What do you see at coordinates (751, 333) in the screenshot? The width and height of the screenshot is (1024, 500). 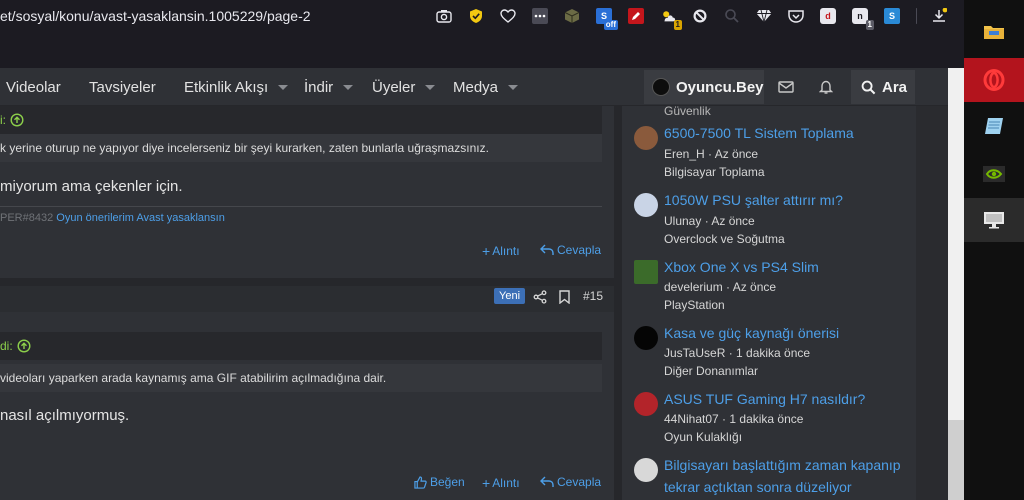 I see `thread-title-link: Kasa ve güç kaynağı önerisi` at bounding box center [751, 333].